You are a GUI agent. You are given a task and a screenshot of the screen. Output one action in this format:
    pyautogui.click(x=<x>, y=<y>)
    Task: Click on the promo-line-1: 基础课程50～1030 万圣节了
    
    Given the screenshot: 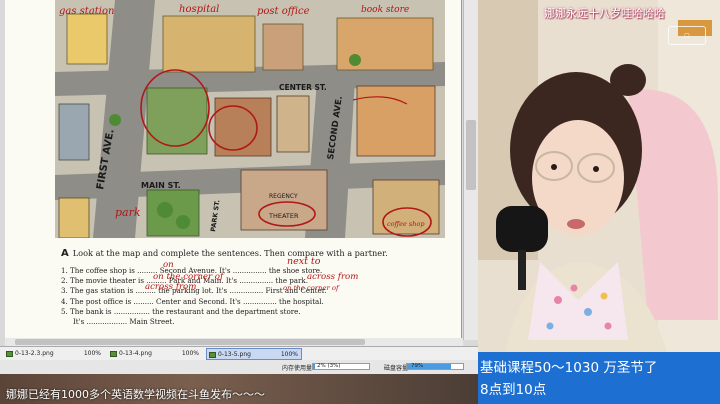 What is the action you would take?
    pyautogui.click(x=569, y=368)
    